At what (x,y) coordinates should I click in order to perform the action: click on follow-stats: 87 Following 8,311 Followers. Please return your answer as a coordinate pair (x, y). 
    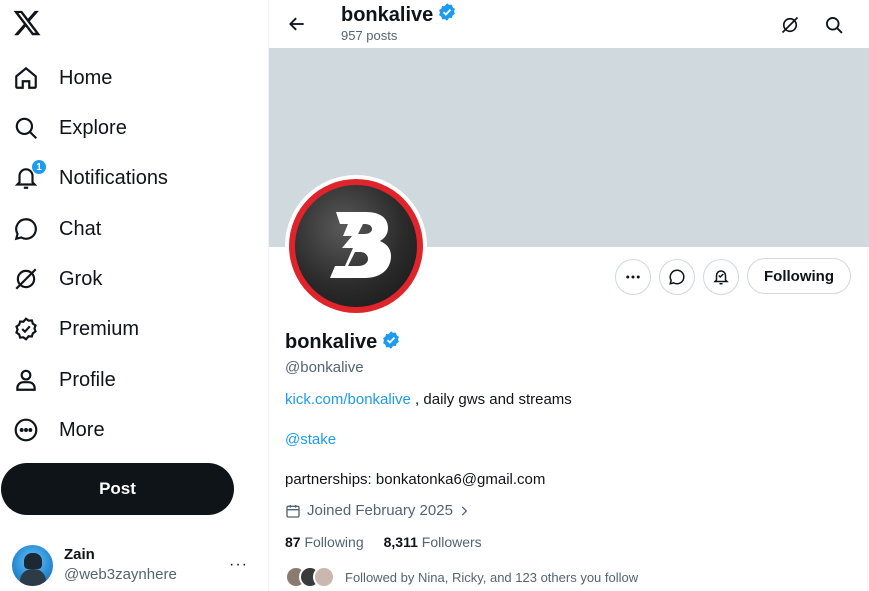
    Looking at the image, I should click on (393, 542).